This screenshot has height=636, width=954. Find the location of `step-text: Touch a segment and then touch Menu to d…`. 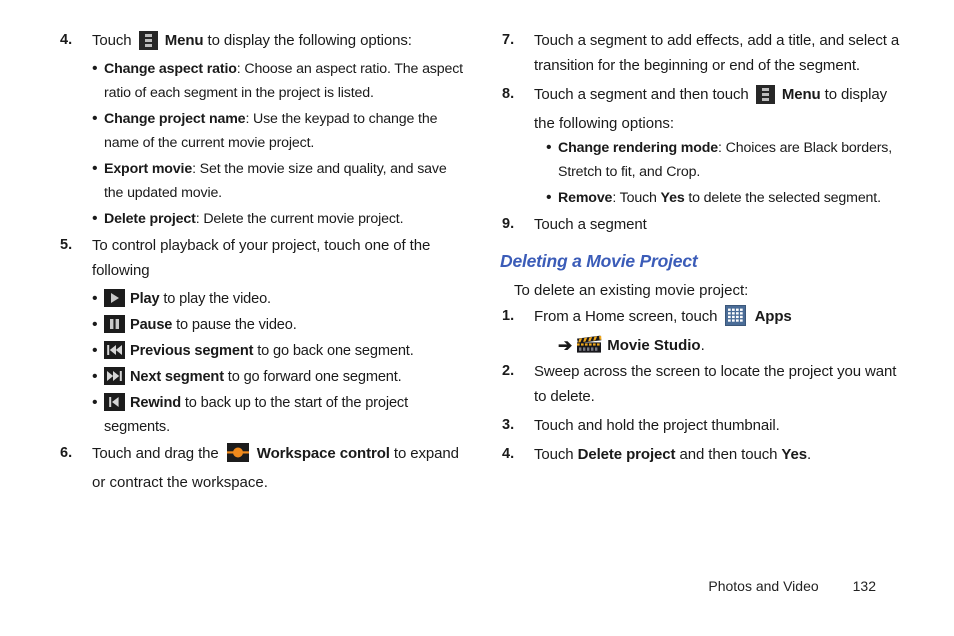

step-text: Touch a segment and then touch Menu to d… is located at coordinates (722, 94).